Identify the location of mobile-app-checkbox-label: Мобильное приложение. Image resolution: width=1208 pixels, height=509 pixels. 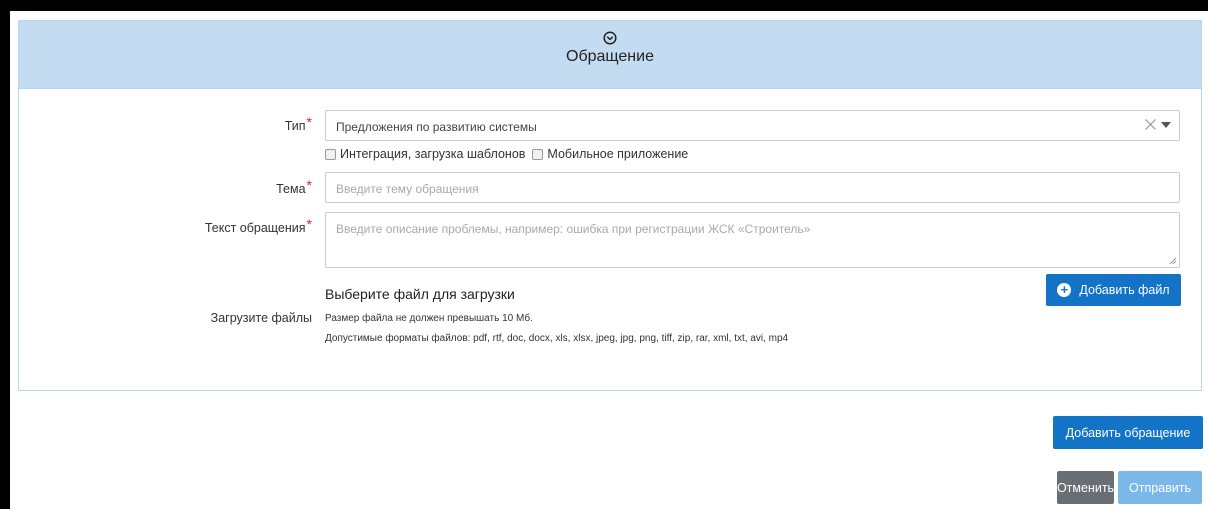
(617, 154).